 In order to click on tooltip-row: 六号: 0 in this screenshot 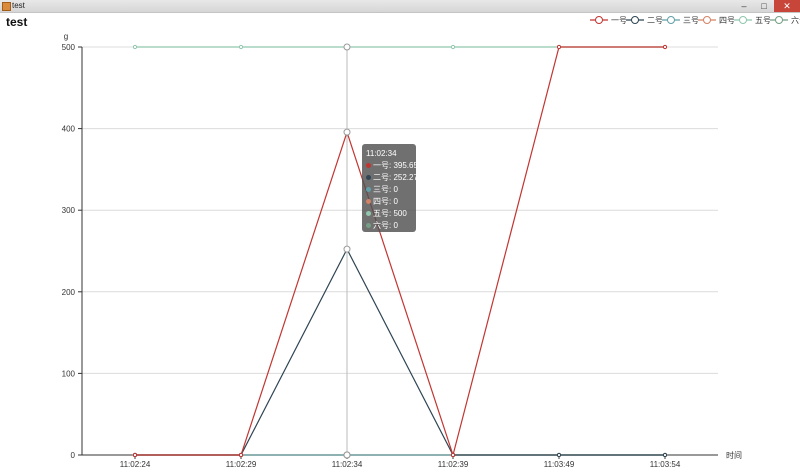, I will do `click(391, 226)`.